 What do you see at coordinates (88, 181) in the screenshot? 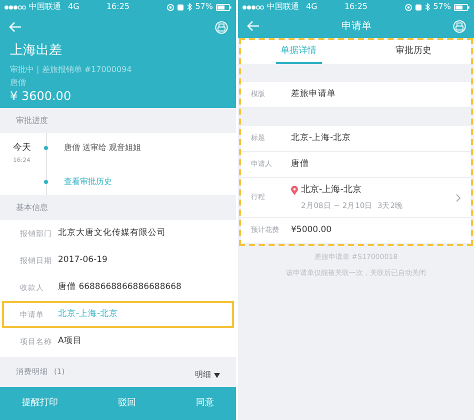
I see `history-link: 查看审批历史` at bounding box center [88, 181].